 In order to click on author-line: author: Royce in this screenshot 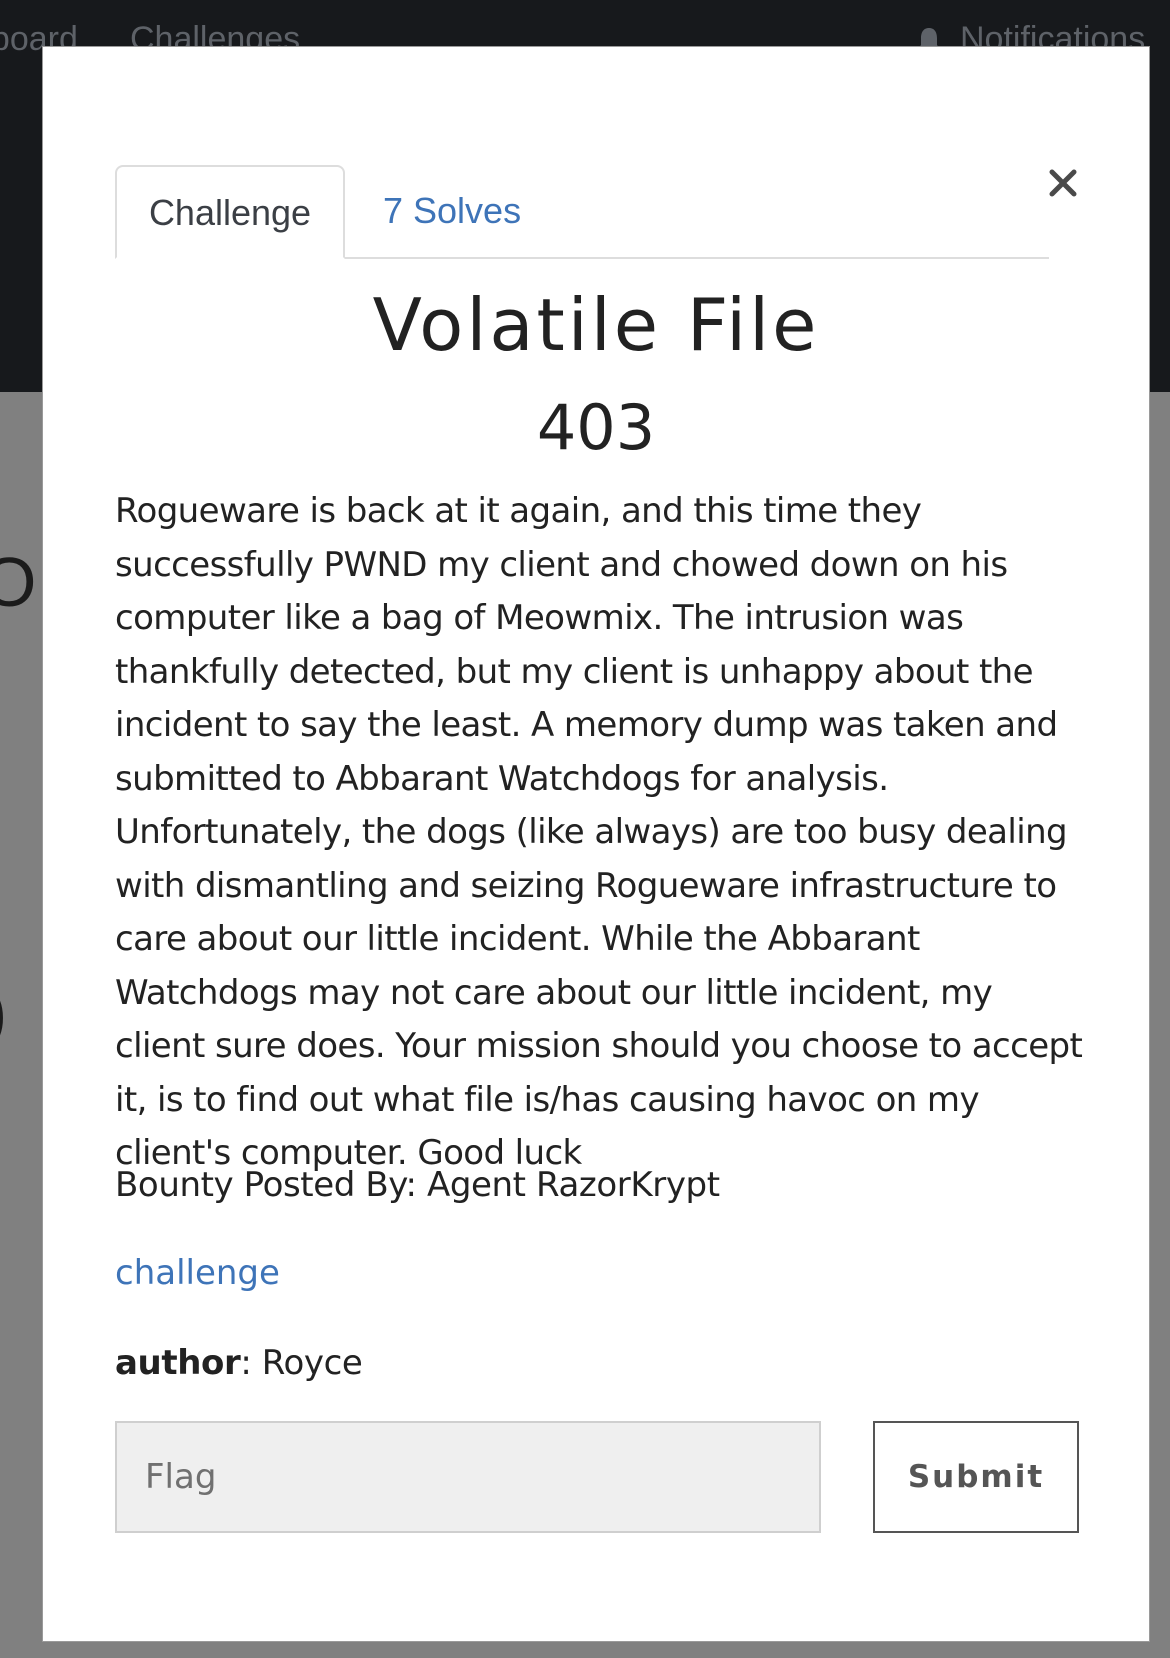, I will do `click(239, 1363)`.